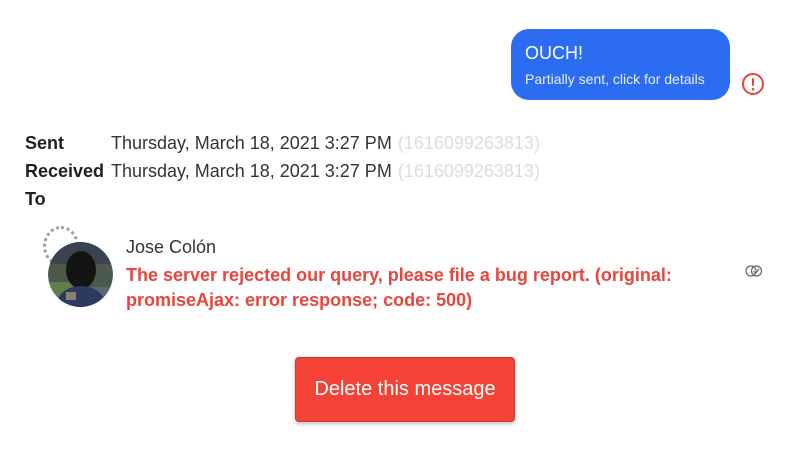  I want to click on message-bubble: OUCH! Partially sent, click for details, so click(620, 64).